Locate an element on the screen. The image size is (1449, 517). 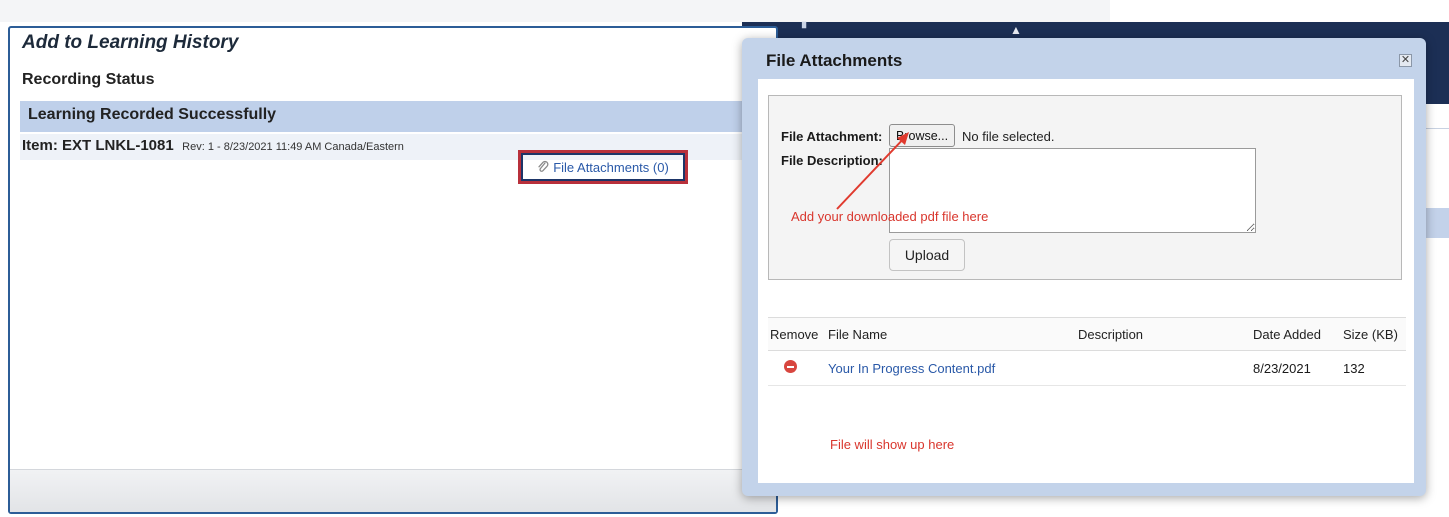
col-date-added: Date Added is located at coordinates (1287, 334).